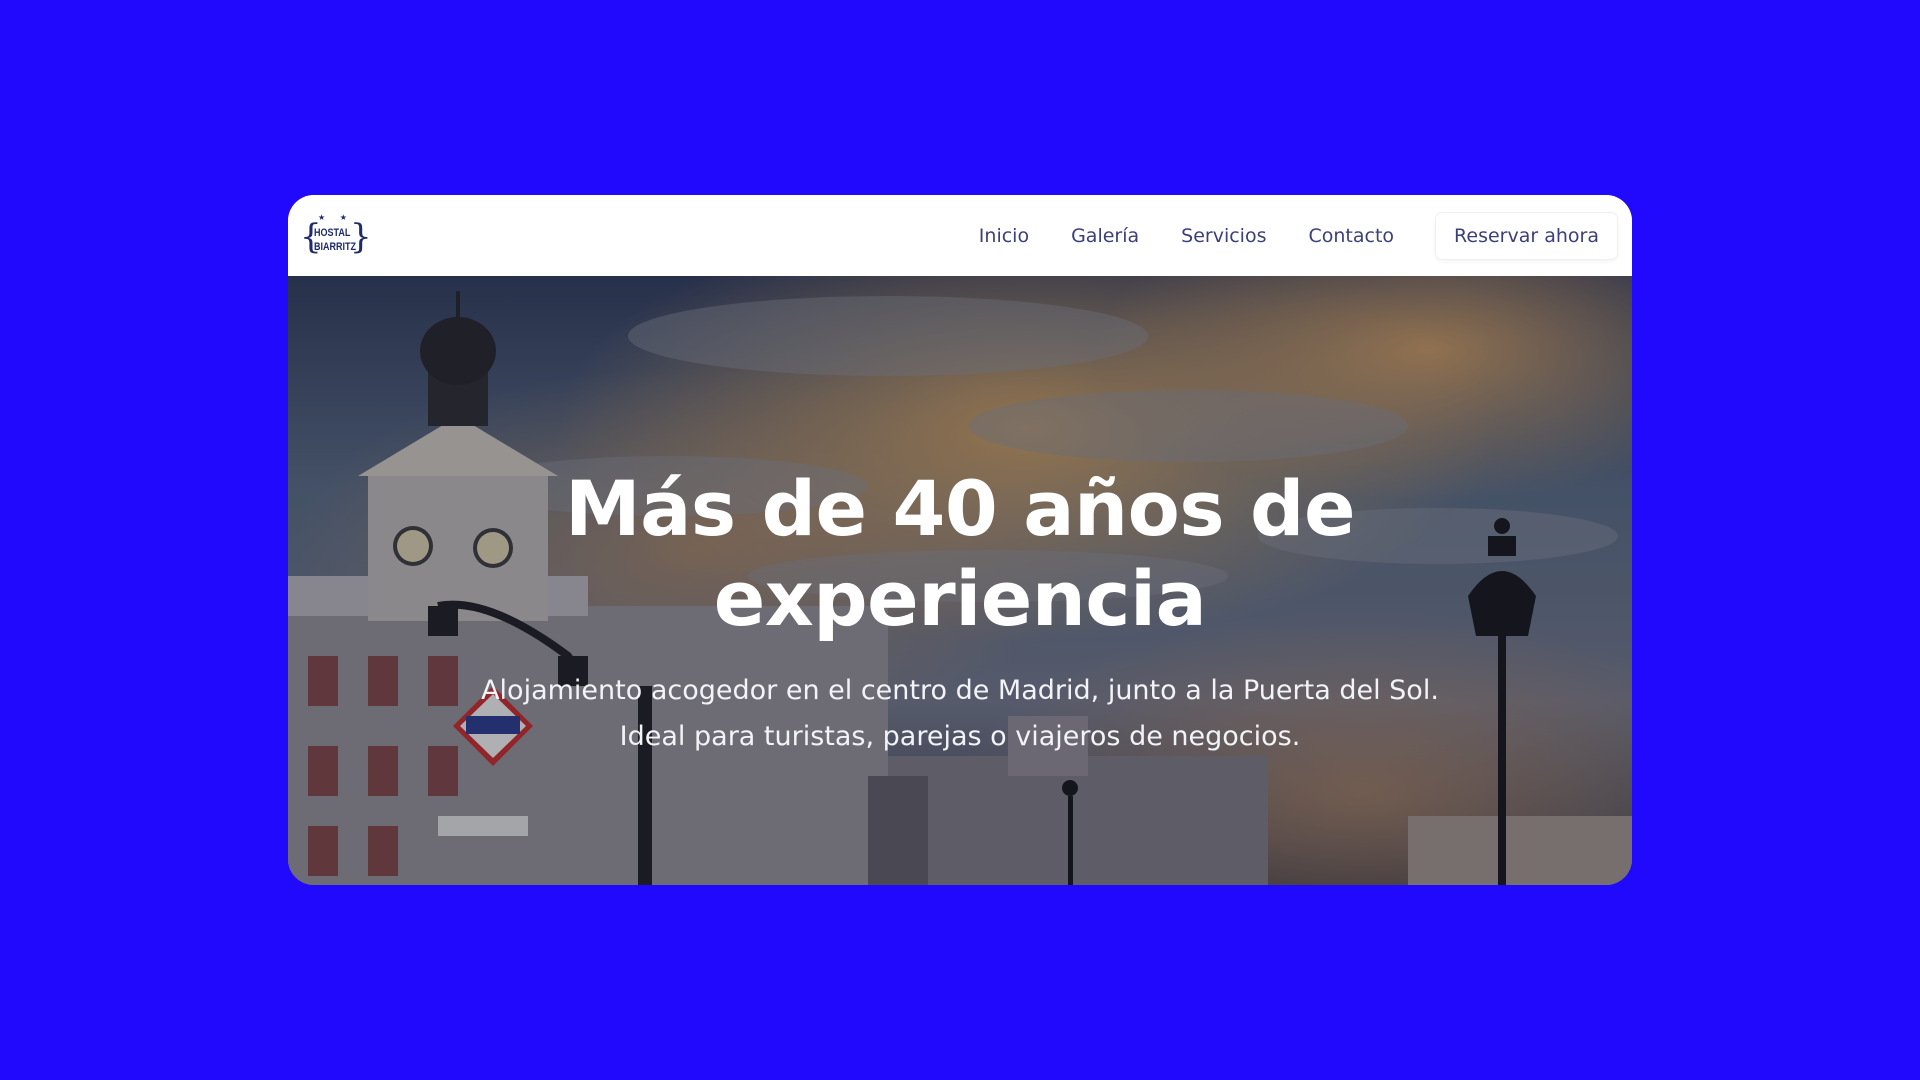 The width and height of the screenshot is (1920, 1080). I want to click on nav-item-galeria: Galería, so click(1105, 236).